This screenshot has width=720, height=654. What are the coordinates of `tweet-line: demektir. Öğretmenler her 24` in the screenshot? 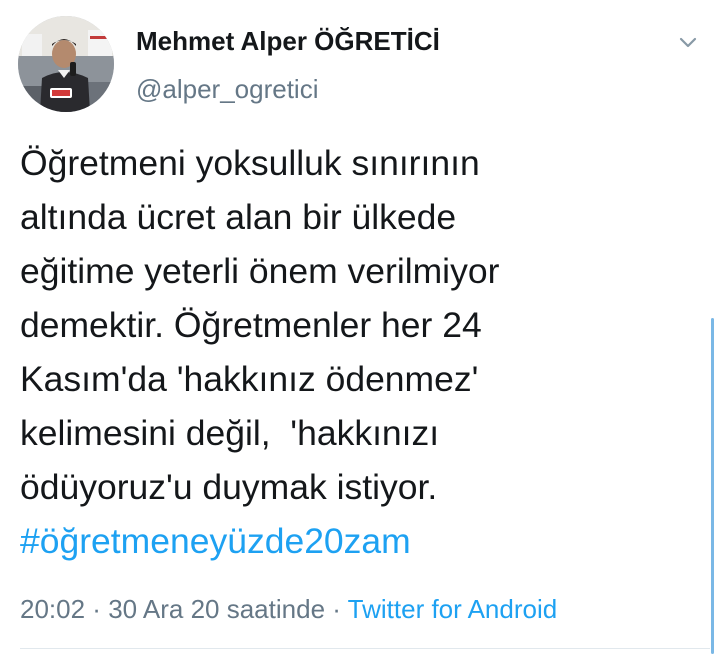 It's located at (251, 325).